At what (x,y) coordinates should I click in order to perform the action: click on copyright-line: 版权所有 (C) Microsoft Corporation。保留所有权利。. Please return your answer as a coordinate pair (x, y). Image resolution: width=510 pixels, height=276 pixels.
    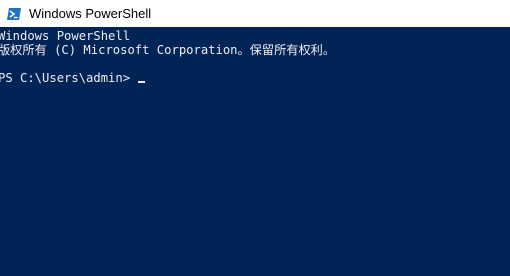
    Looking at the image, I should click on (168, 50).